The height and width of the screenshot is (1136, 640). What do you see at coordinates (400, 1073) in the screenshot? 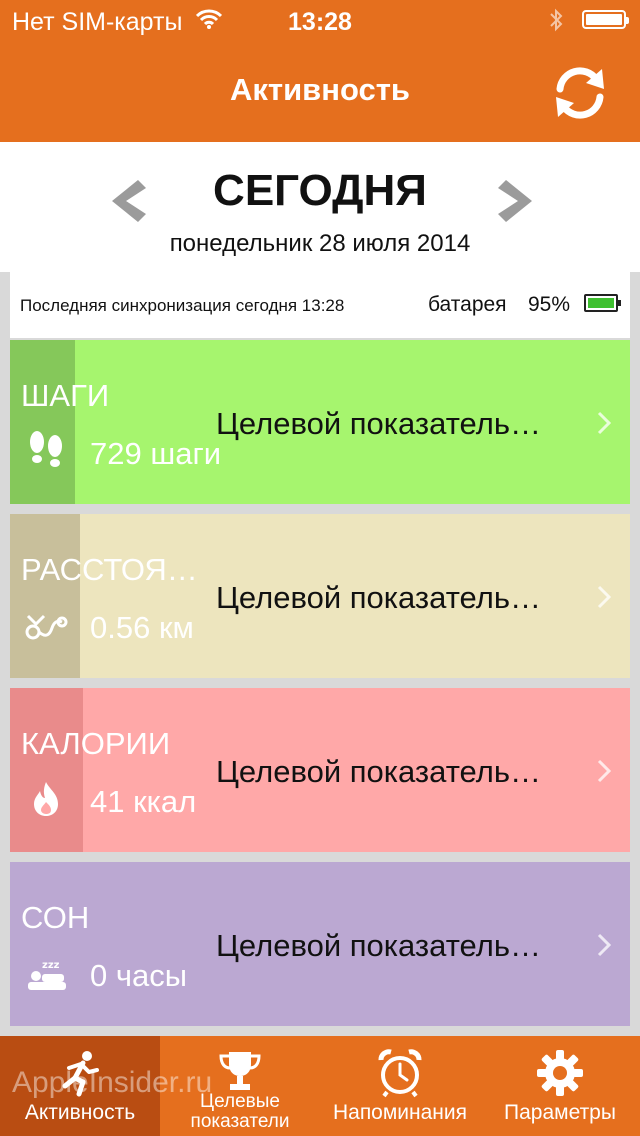
I see `alarm-clock-icon` at bounding box center [400, 1073].